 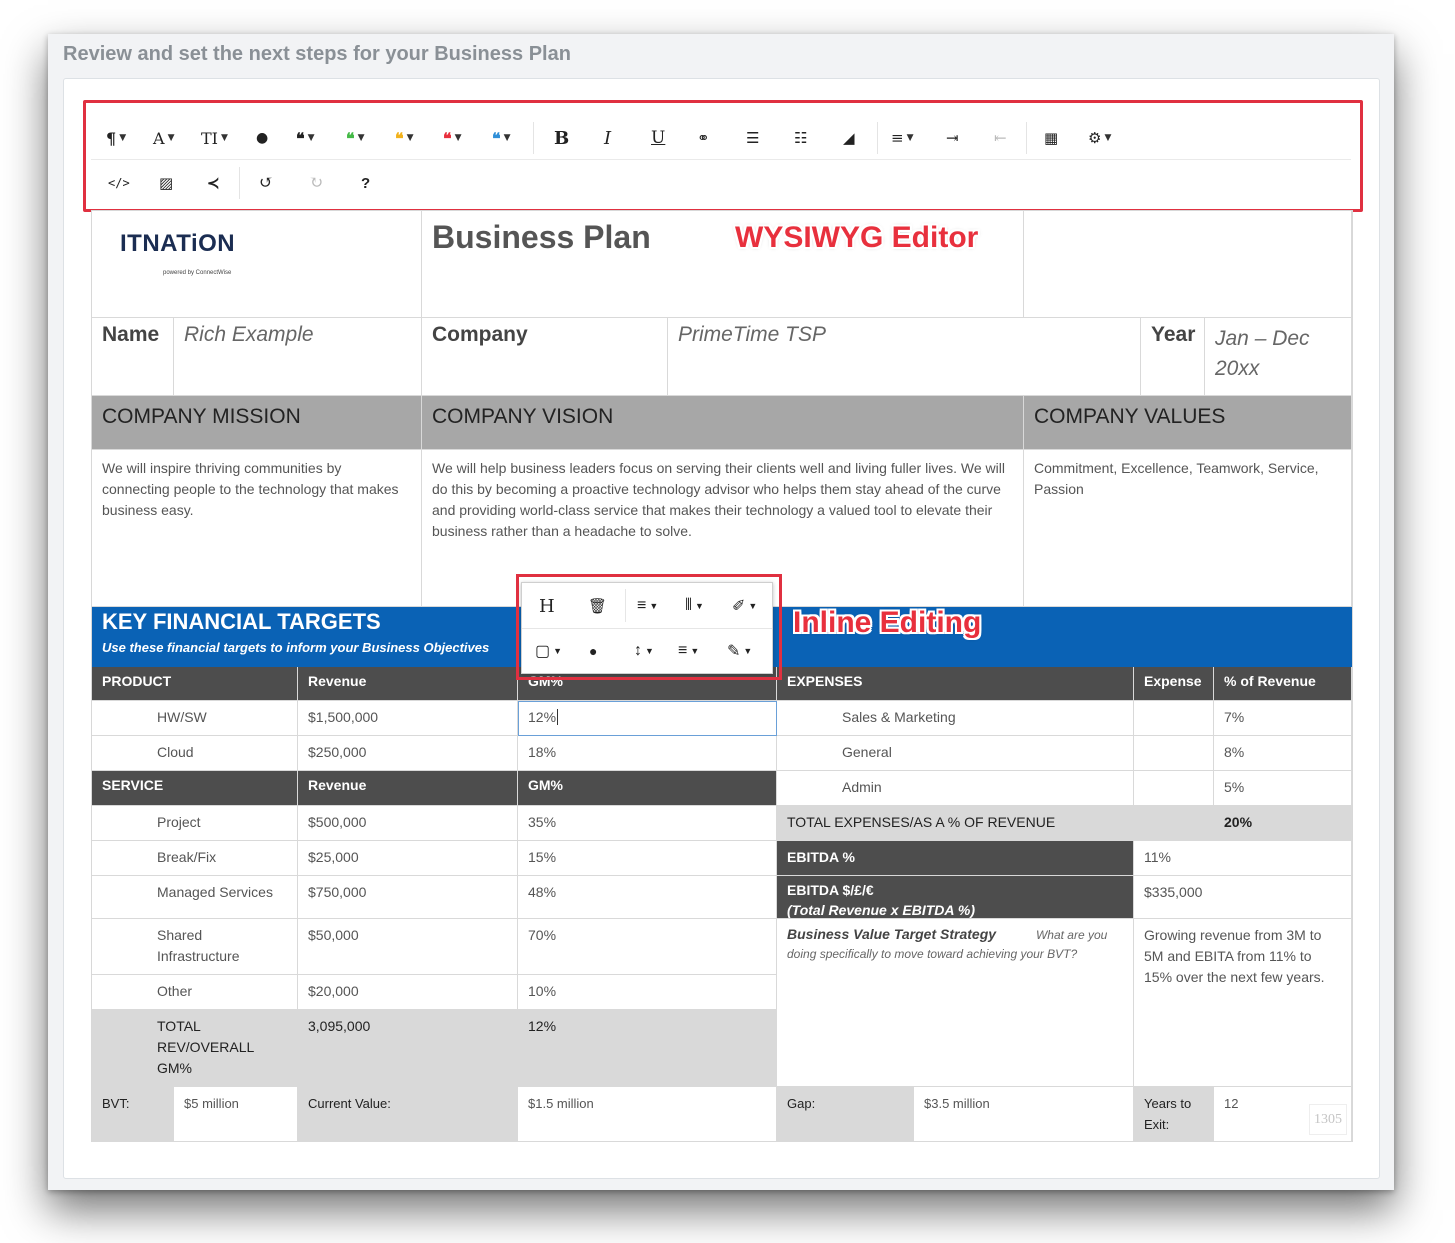 What do you see at coordinates (1243, 897) in the screenshot?
I see `ebitda-dollar-value: $335,000` at bounding box center [1243, 897].